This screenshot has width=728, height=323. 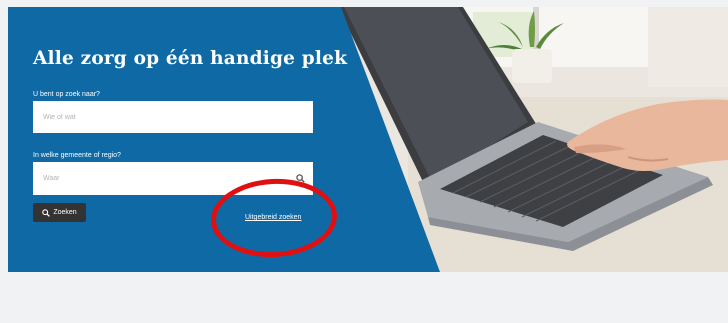 What do you see at coordinates (273, 217) in the screenshot?
I see `advanced-search-link: Uitgebreid zoeken` at bounding box center [273, 217].